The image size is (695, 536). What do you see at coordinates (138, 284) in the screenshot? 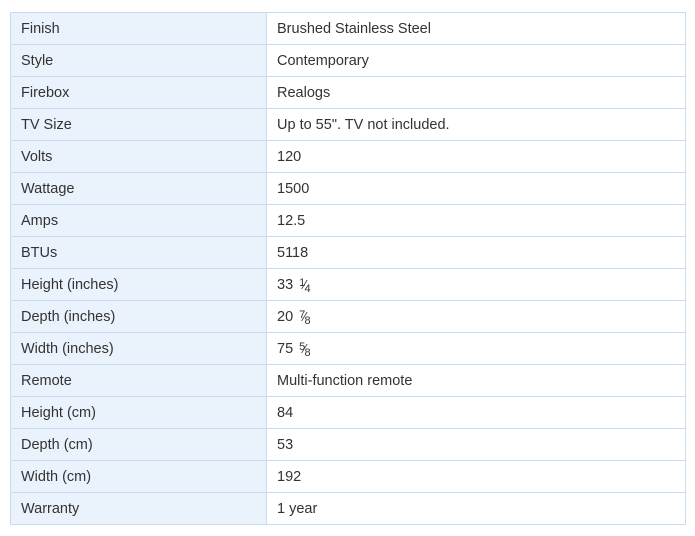
I see `spec-label: Height (inches)` at bounding box center [138, 284].